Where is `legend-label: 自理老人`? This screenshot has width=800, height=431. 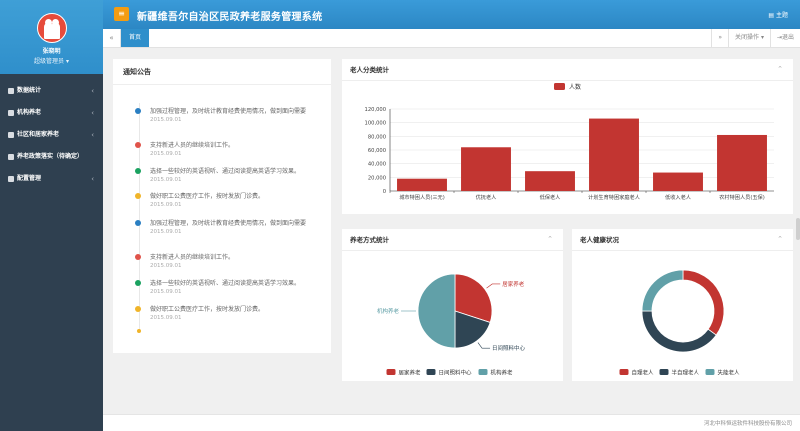 legend-label: 自理老人 is located at coordinates (643, 373).